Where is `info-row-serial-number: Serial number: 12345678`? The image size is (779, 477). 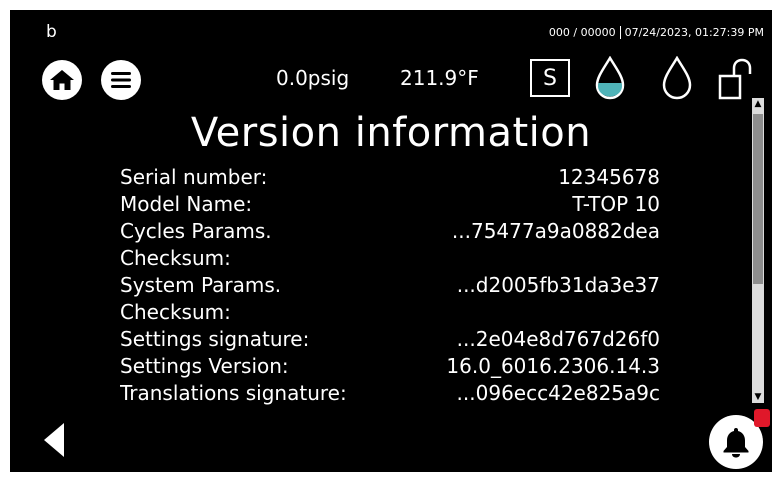 info-row-serial-number: Serial number: 12345678 is located at coordinates (390, 178).